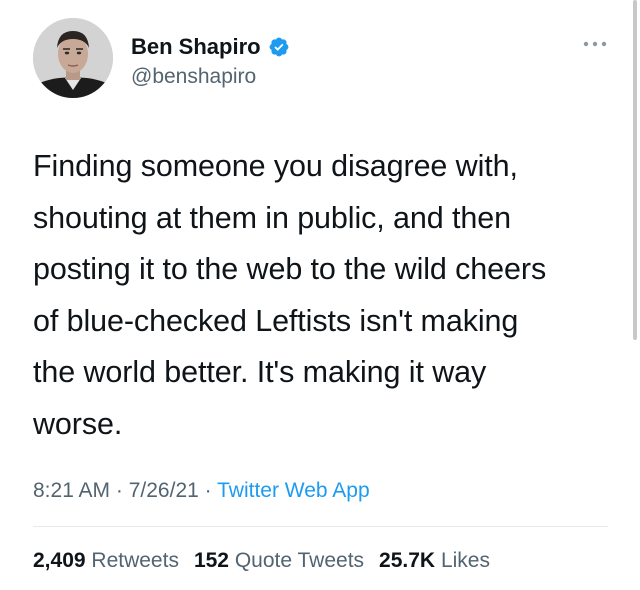 Image resolution: width=640 pixels, height=590 pixels. What do you see at coordinates (299, 560) in the screenshot?
I see `quote-tweets-label: Quote Tweets` at bounding box center [299, 560].